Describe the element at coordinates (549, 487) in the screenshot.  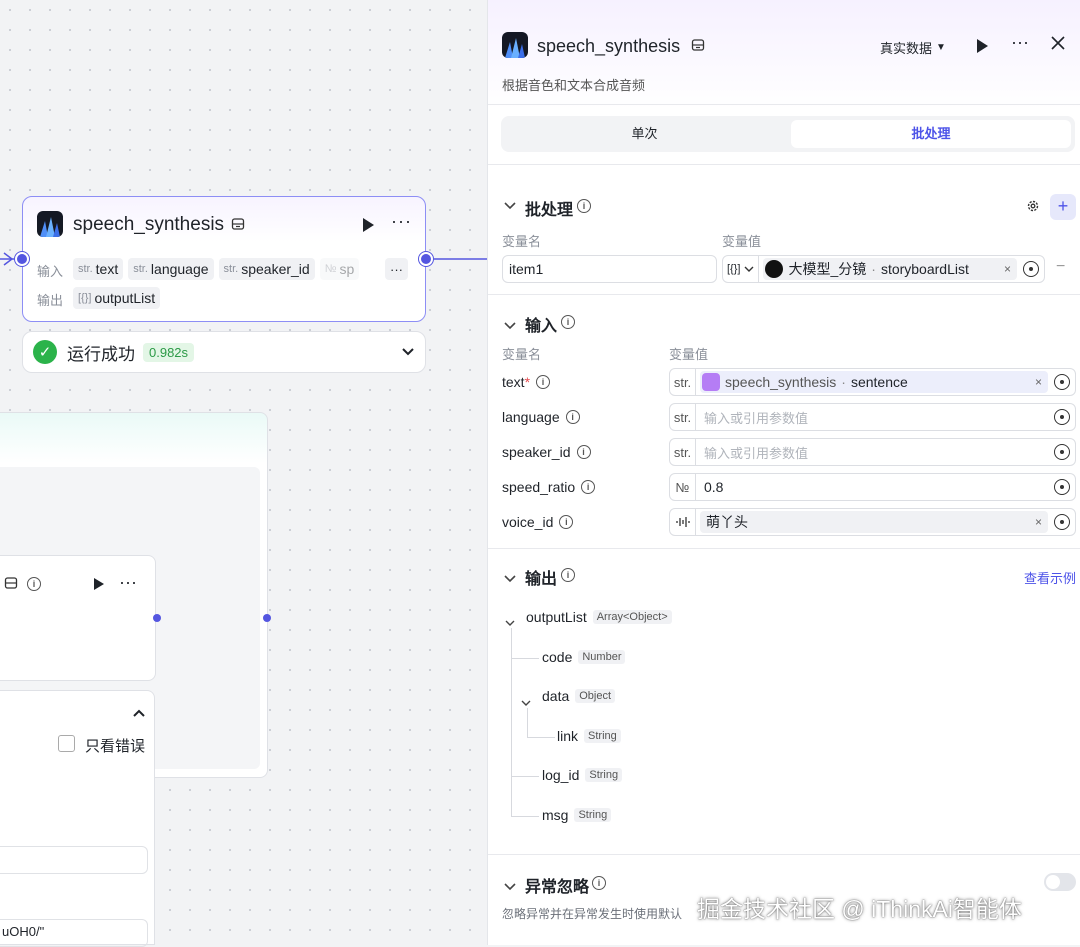
I see `param-speed-ratio-label: speed_ratio i` at that location.